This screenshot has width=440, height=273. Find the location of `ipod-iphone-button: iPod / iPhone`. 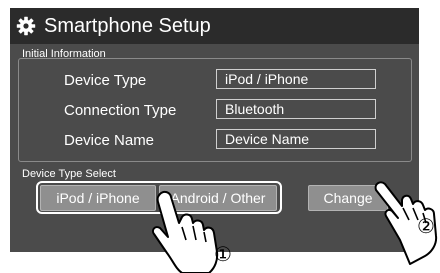

ipod-iphone-button: iPod / iPhone is located at coordinates (98, 198).